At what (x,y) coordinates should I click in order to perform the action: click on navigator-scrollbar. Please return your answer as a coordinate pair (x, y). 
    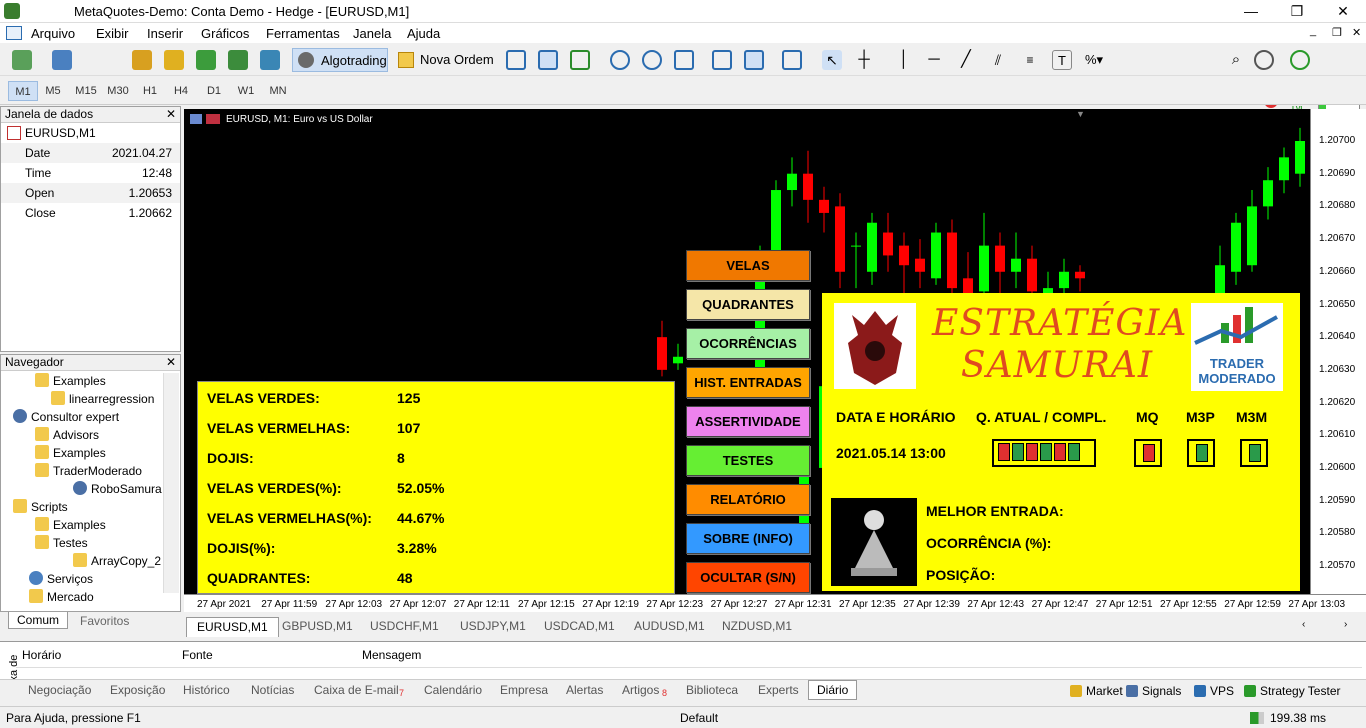
    Looking at the image, I should click on (171, 483).